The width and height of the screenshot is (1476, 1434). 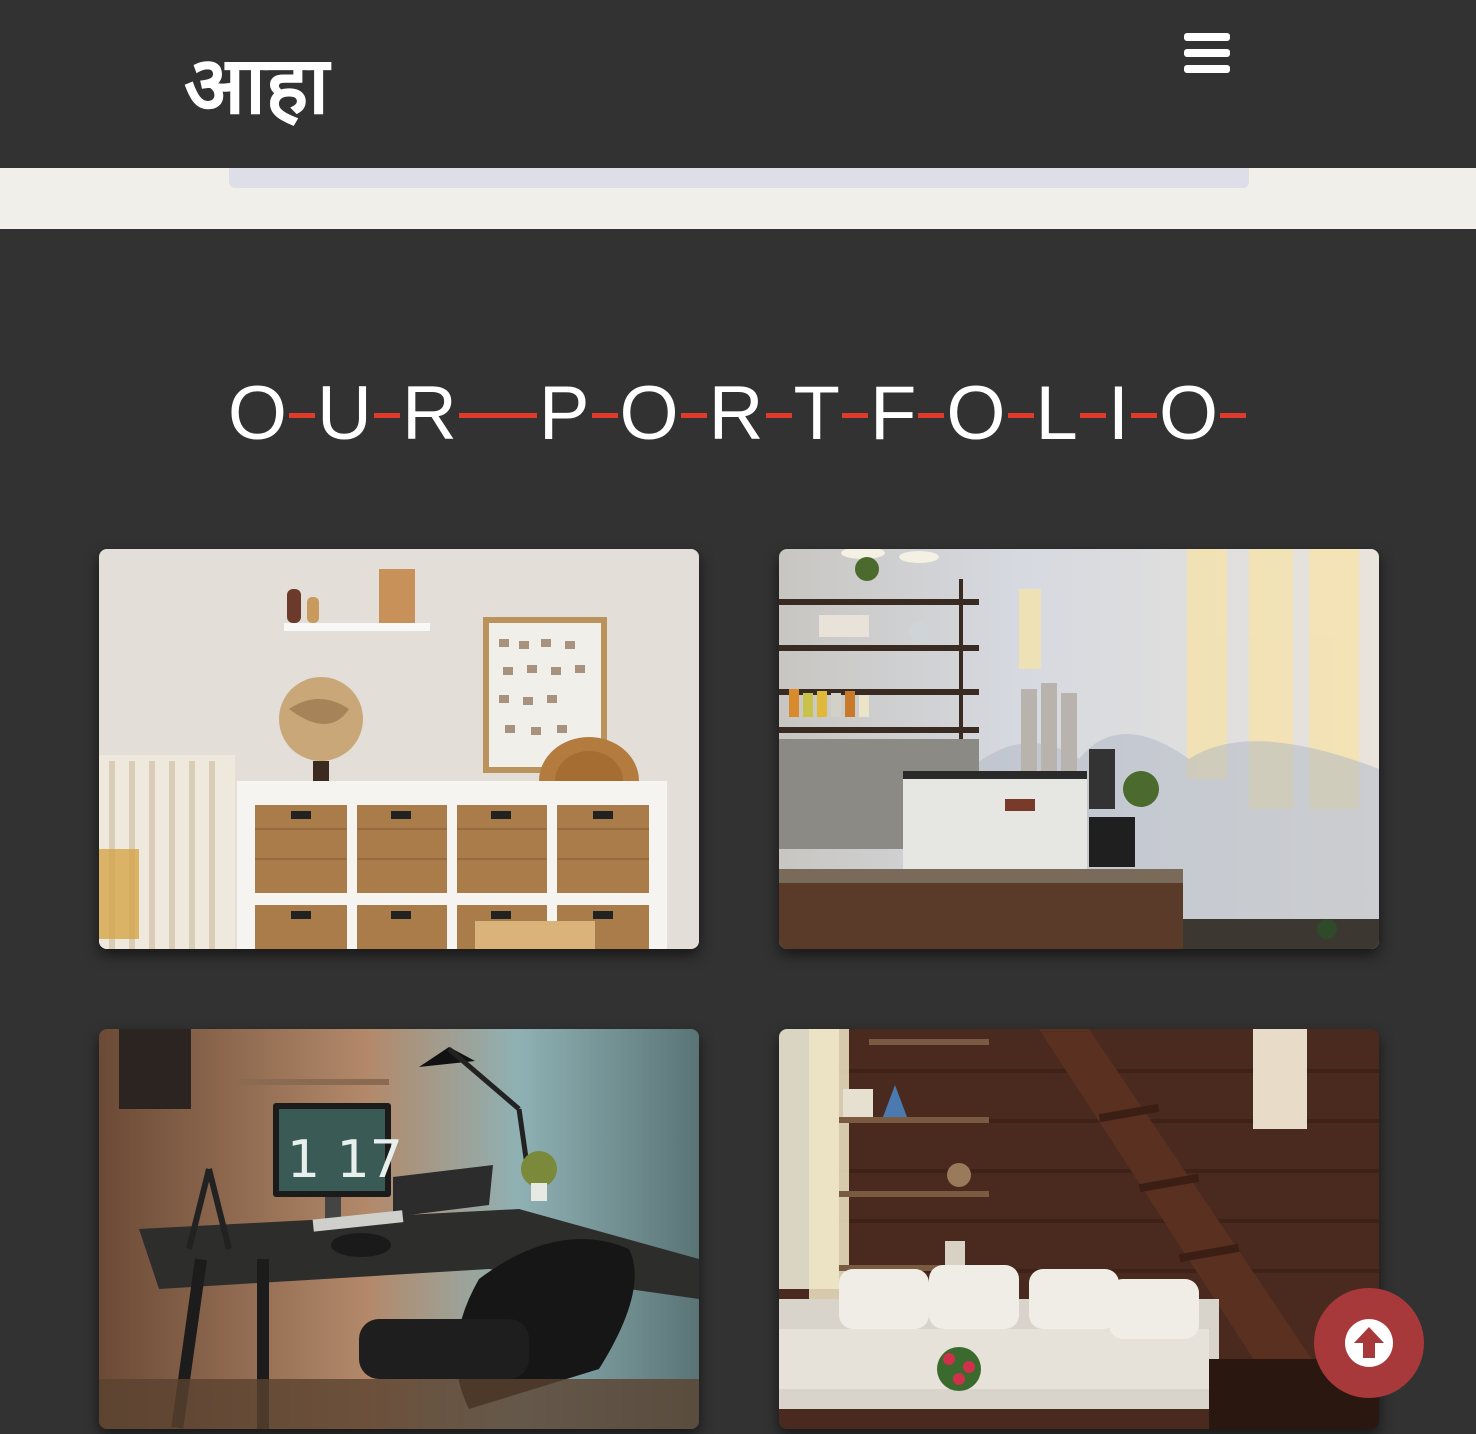 What do you see at coordinates (256, 86) in the screenshot?
I see `site-logo: आहा` at bounding box center [256, 86].